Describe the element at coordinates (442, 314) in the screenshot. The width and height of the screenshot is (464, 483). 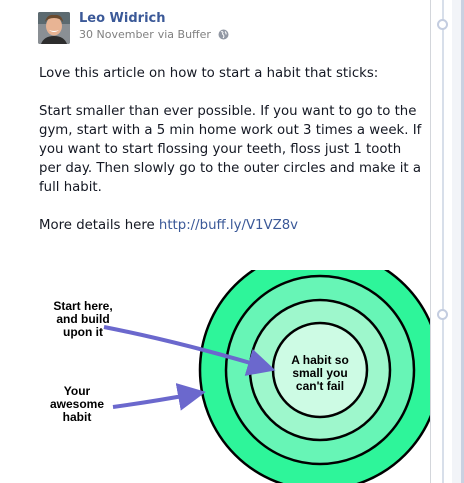
I see `timeline-dot-bottom` at that location.